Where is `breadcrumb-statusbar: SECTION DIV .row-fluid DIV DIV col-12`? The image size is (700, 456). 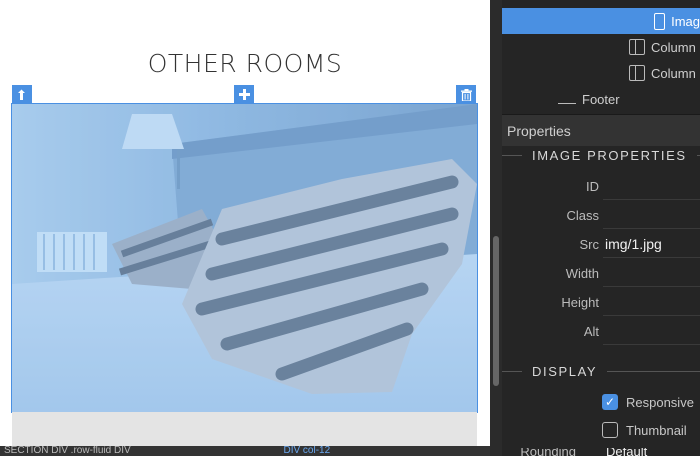
breadcrumb-statusbar: SECTION DIV .row-fluid DIV DIV col-12 is located at coordinates (245, 451).